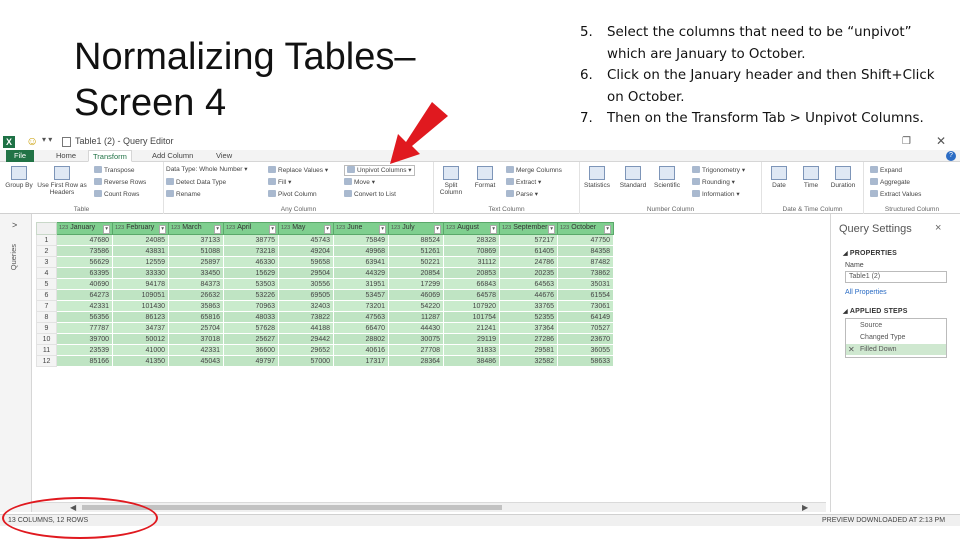  I want to click on table-cell: 41350, so click(140, 361).